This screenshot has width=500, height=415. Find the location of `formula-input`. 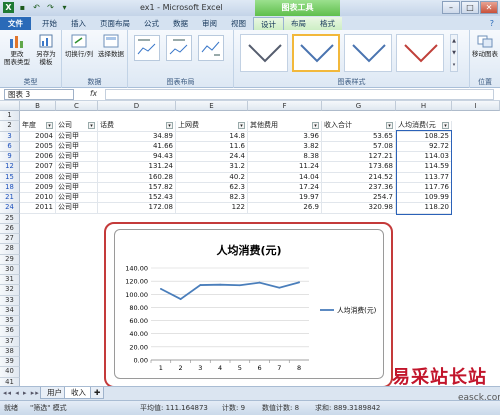

formula-input is located at coordinates (299, 94).